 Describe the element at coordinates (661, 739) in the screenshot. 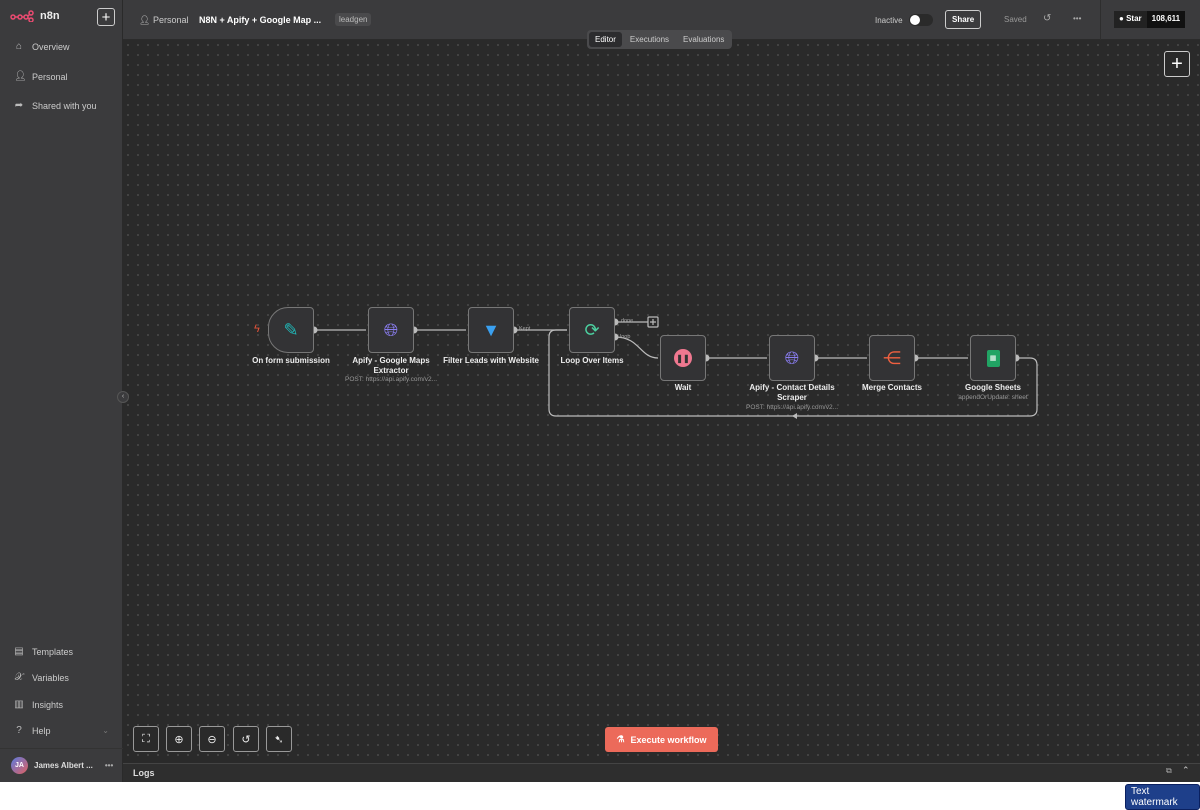

I see `execute-workflow-button: ⚗ Execute workflow` at that location.